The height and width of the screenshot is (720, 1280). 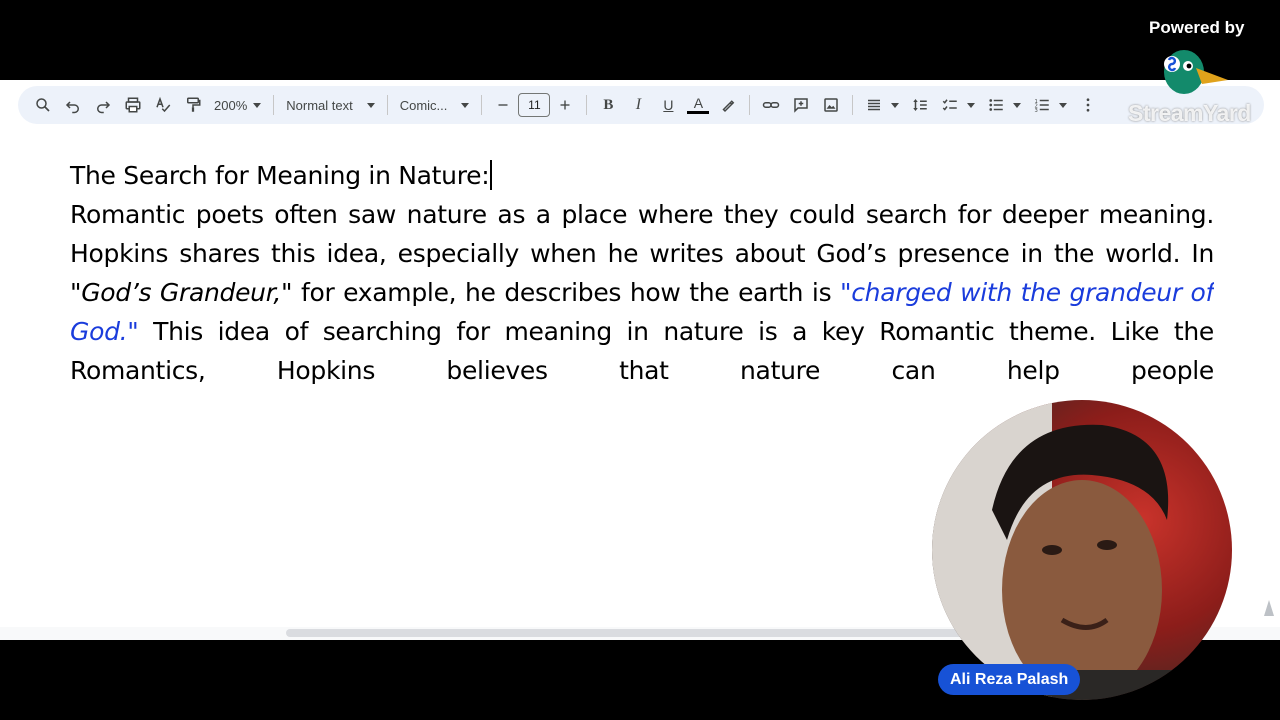 What do you see at coordinates (640, 40) in the screenshot?
I see `top-black-band` at bounding box center [640, 40].